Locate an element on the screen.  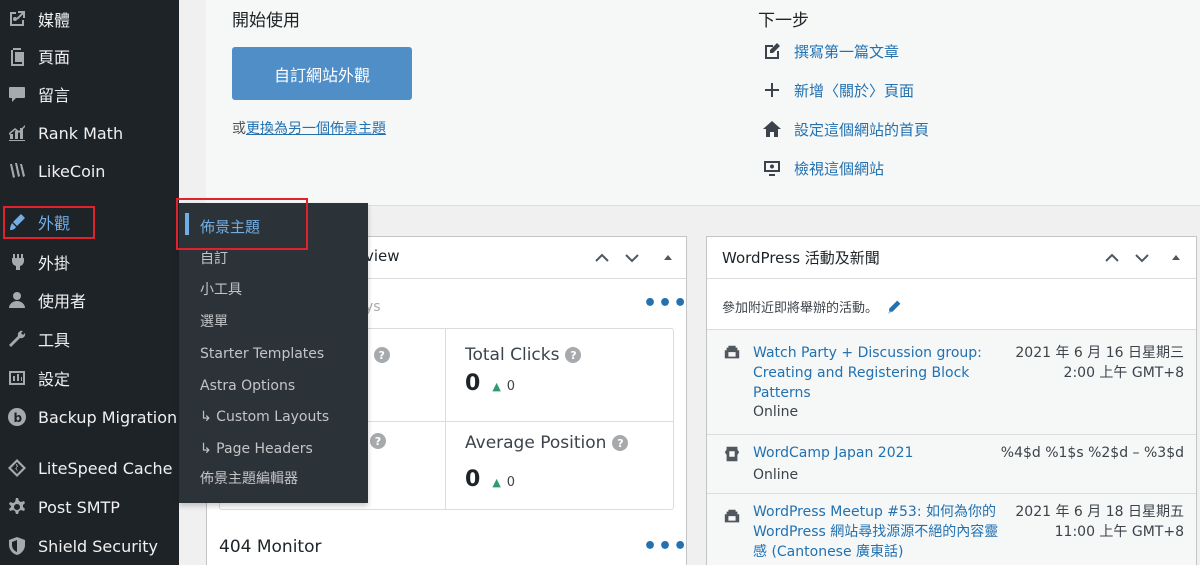
submenu-item-astra-options: Astra Options is located at coordinates (247, 386).